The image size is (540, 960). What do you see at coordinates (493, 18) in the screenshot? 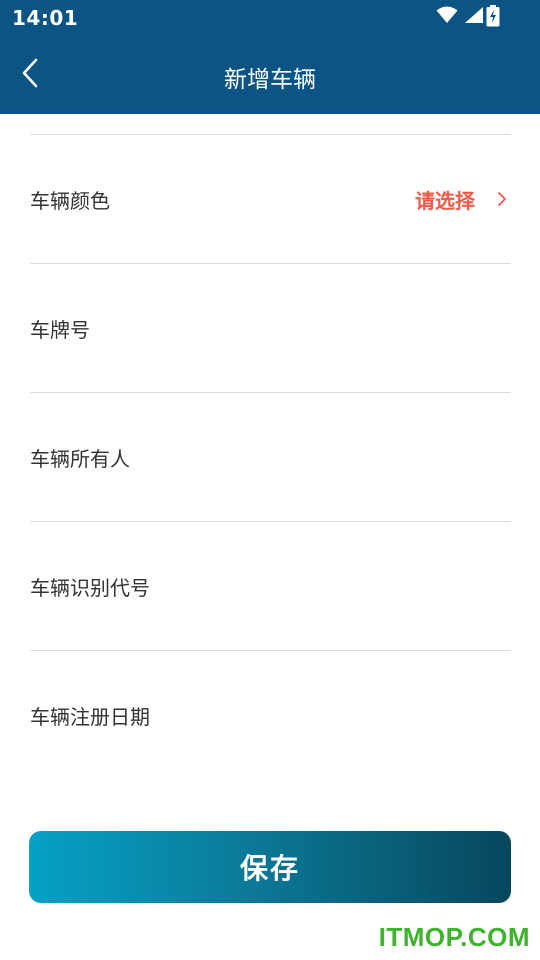
I see `battery-charging-icon` at bounding box center [493, 18].